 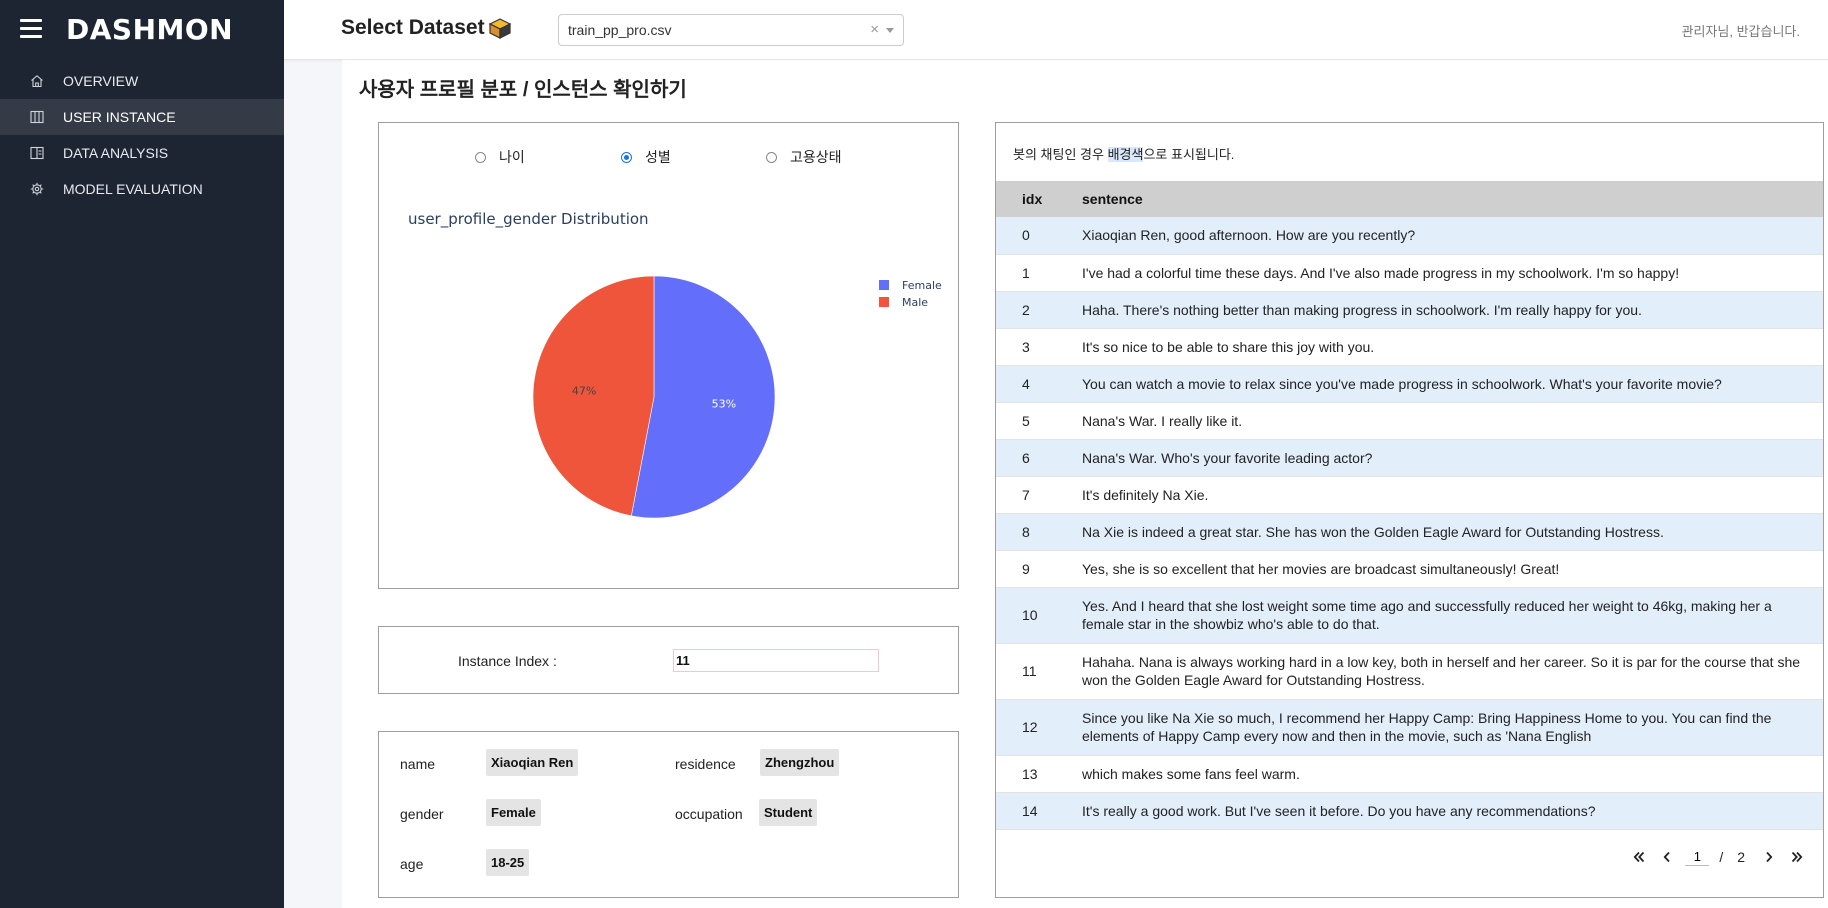 I want to click on row-idx: 1, so click(x=1039, y=273).